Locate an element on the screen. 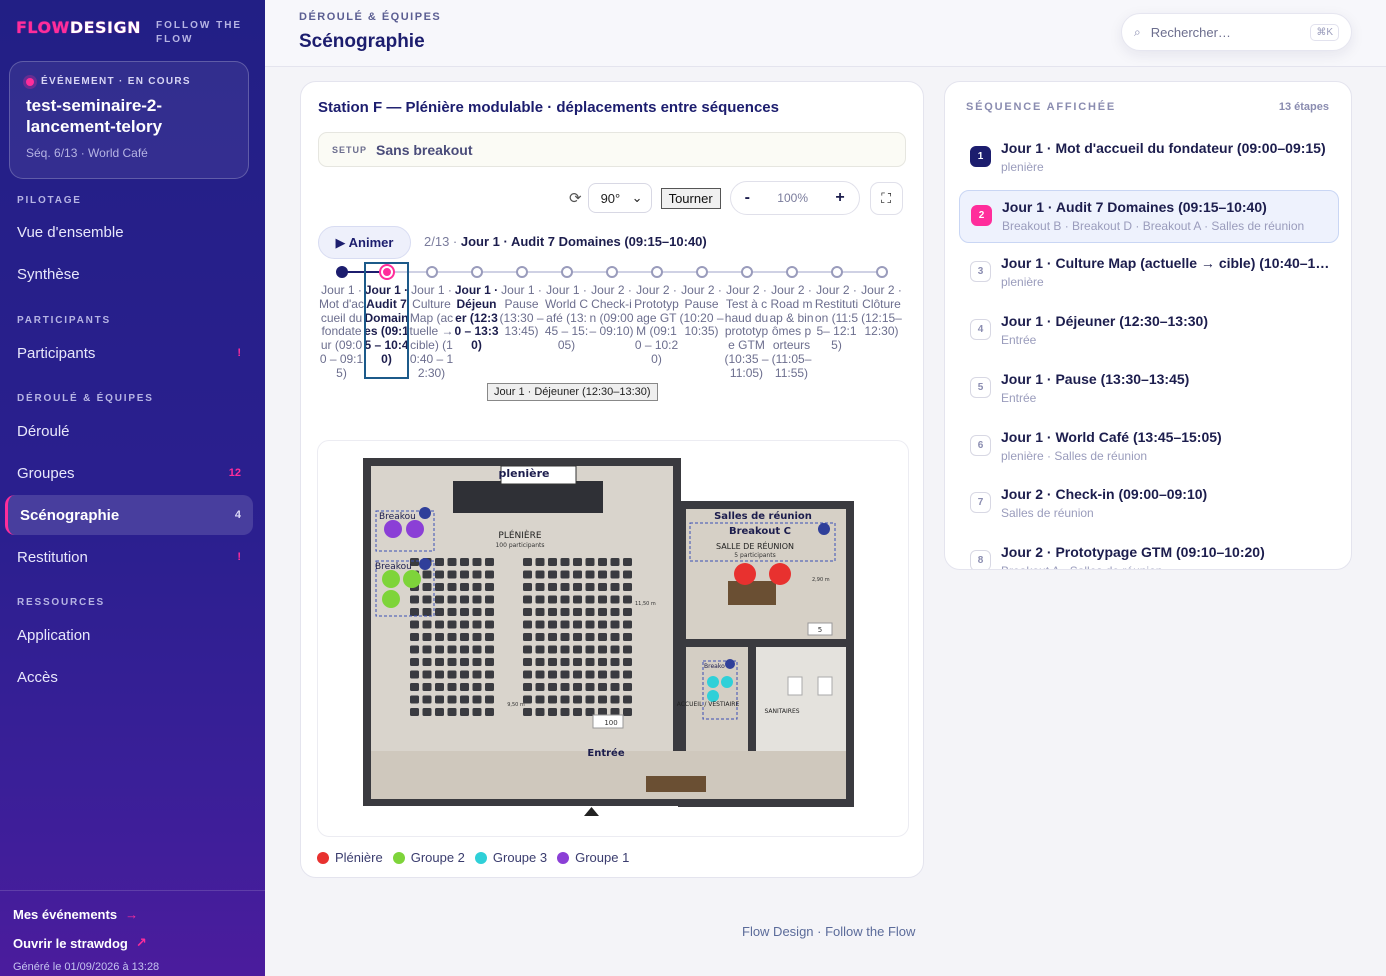  setup-selector: SETUP Sans breakout is located at coordinates (612, 149).